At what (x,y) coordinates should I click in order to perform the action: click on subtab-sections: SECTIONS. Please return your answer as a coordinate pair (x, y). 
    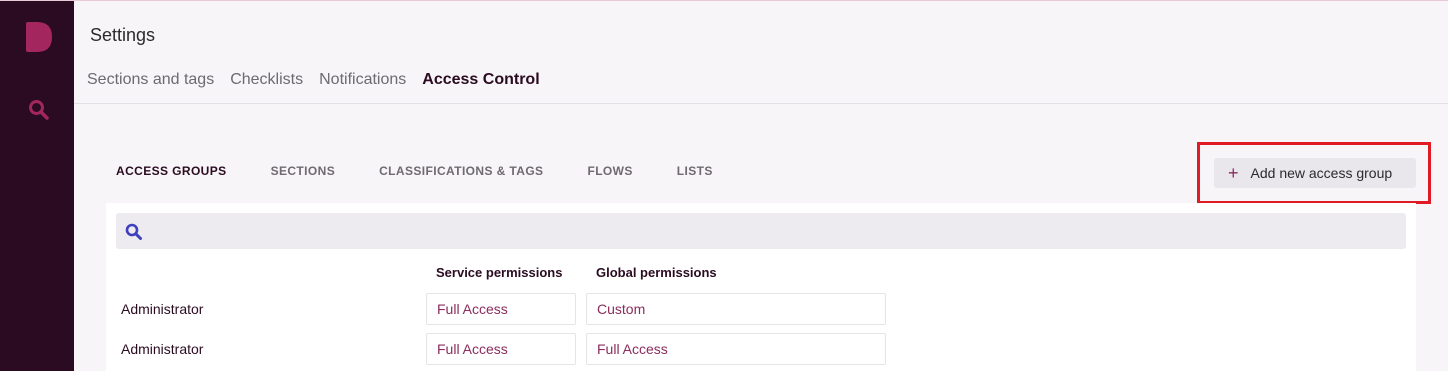
    Looking at the image, I should click on (303, 171).